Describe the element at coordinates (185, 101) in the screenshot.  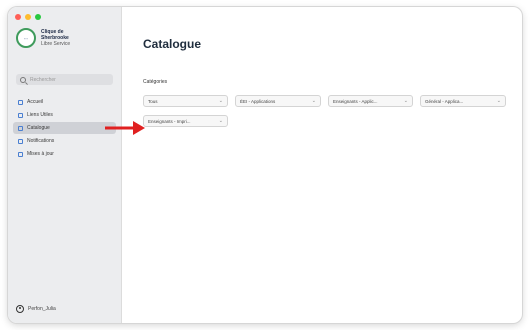
I see `category-chip-tous: Tous ⌄` at that location.